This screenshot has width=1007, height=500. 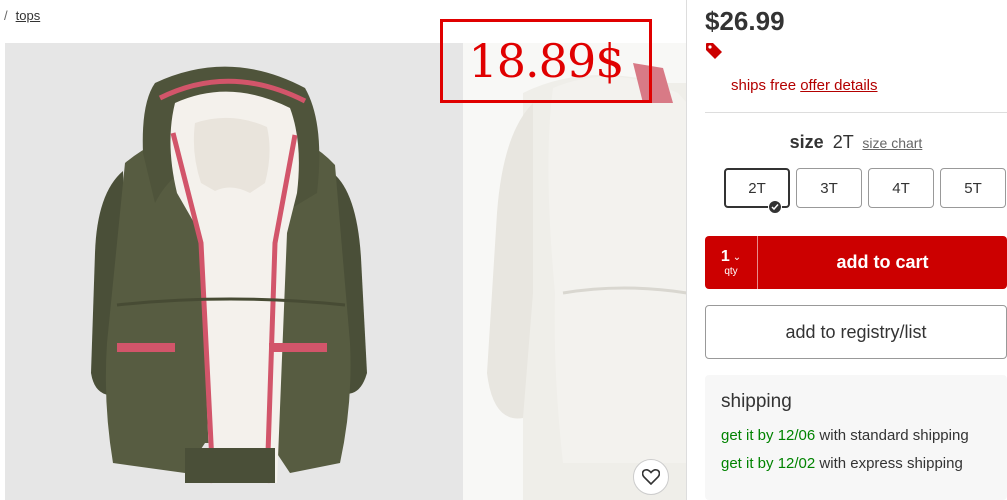 What do you see at coordinates (891, 463) in the screenshot?
I see `express-shipping-method: with express shipping` at bounding box center [891, 463].